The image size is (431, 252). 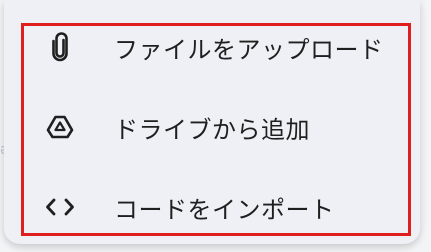 I want to click on drive-icon, so click(x=60, y=127).